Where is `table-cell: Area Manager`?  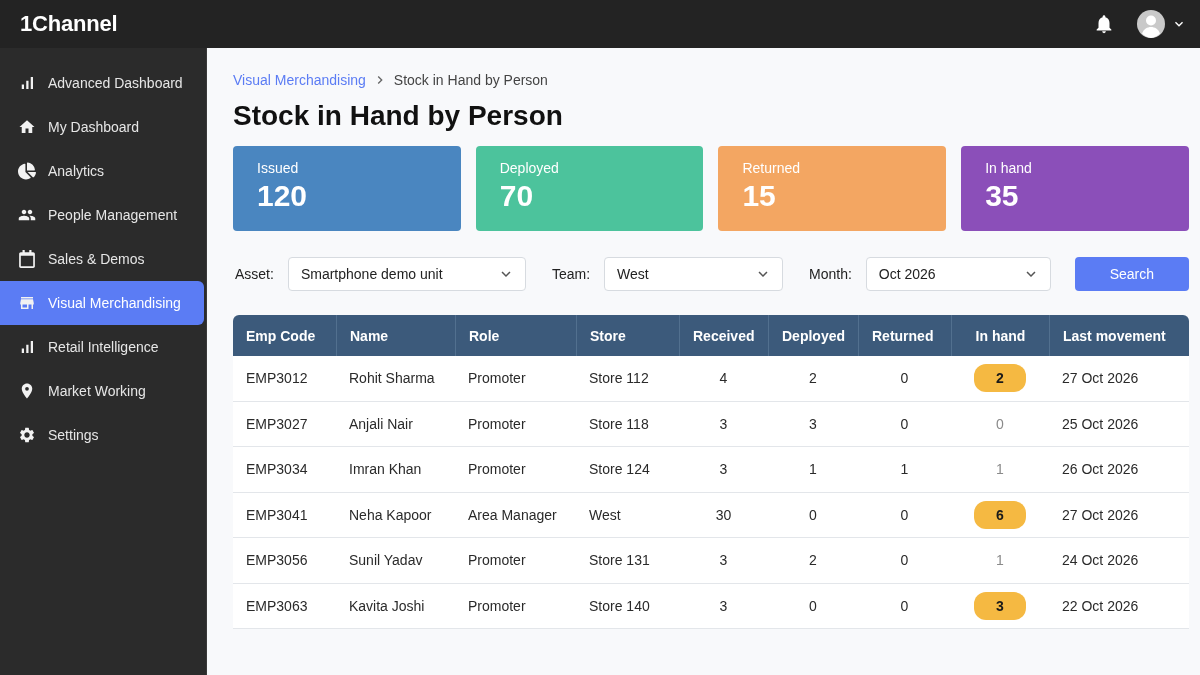 table-cell: Area Manager is located at coordinates (512, 514).